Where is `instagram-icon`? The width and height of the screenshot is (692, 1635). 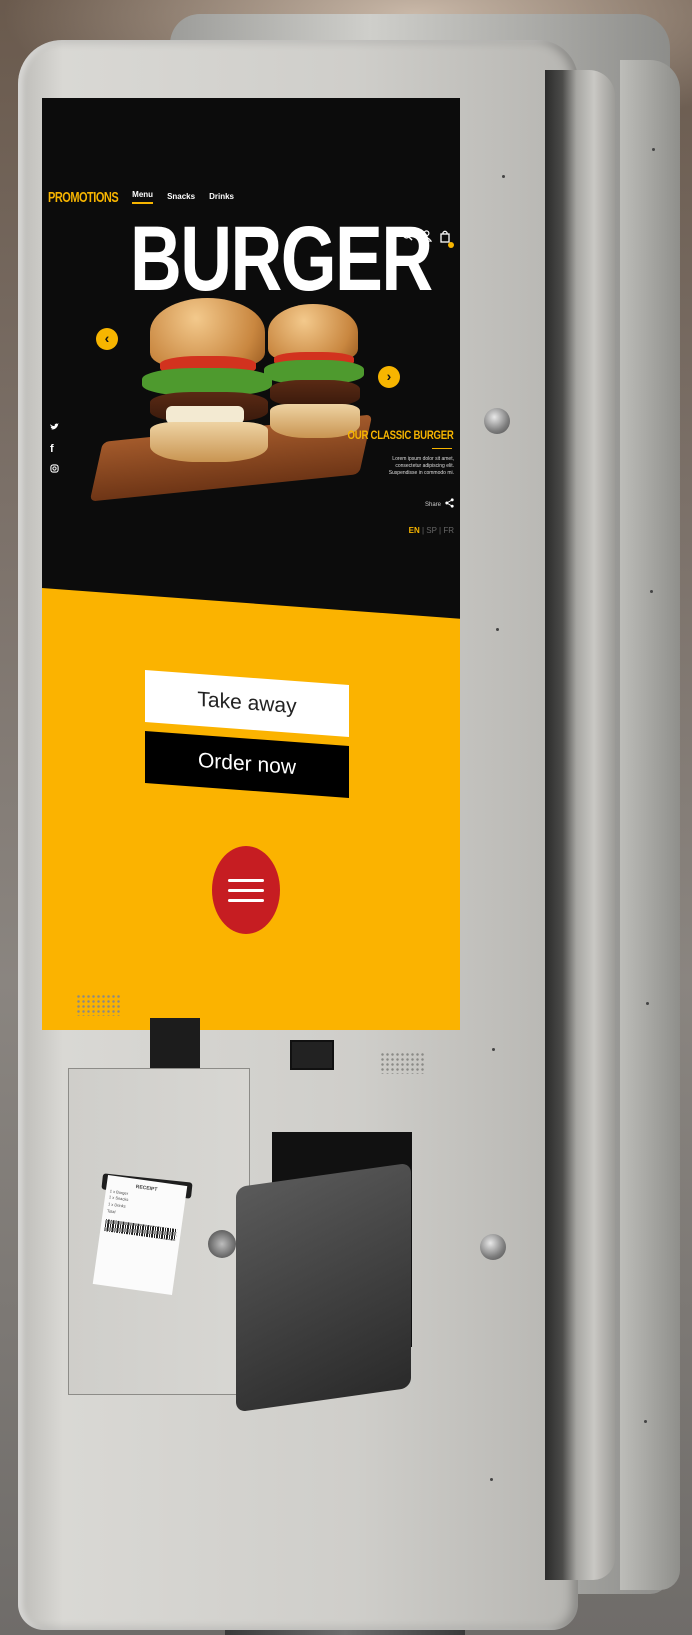 instagram-icon is located at coordinates (54, 470).